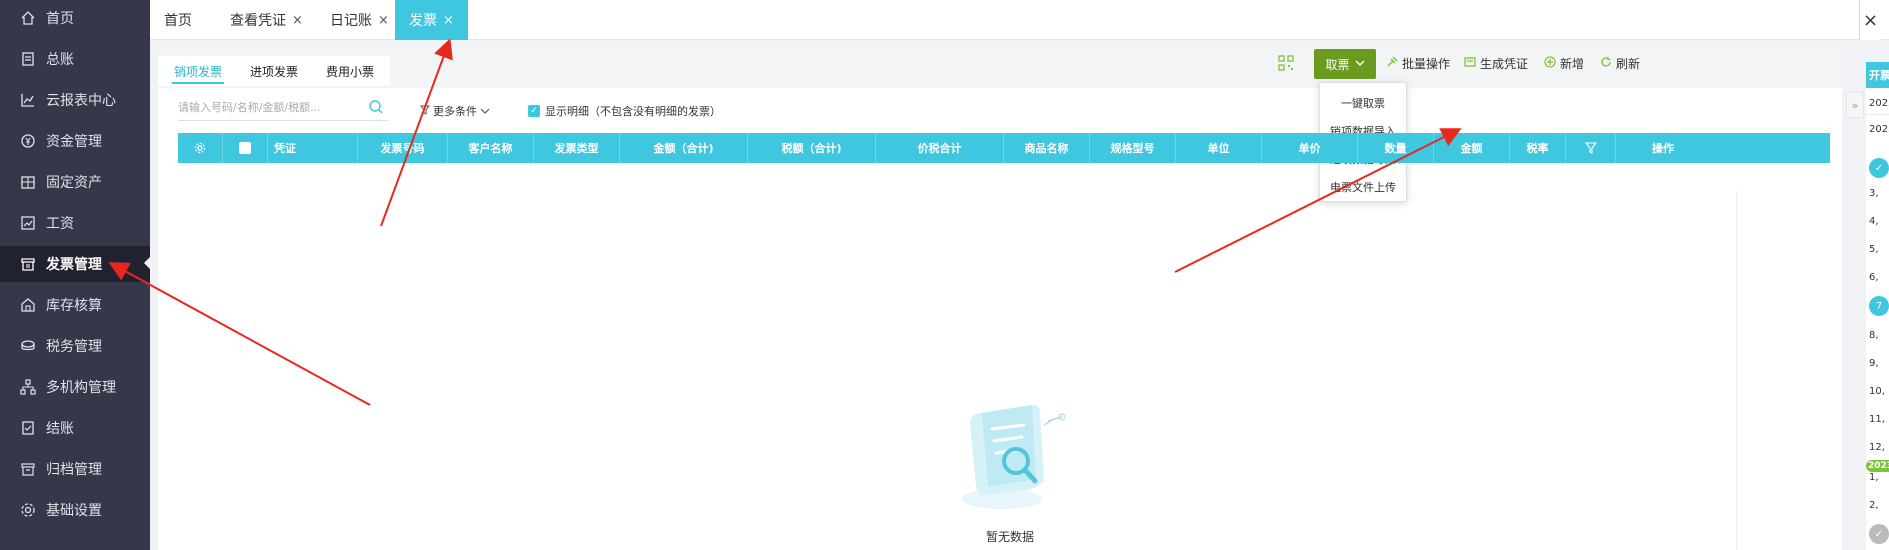 Image resolution: width=1889 pixels, height=550 pixels. What do you see at coordinates (1472, 148) in the screenshot?
I see `column-header: 金额` at bounding box center [1472, 148].